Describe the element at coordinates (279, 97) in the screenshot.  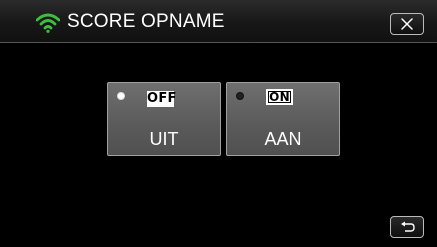
I see `on-badge: ON` at that location.